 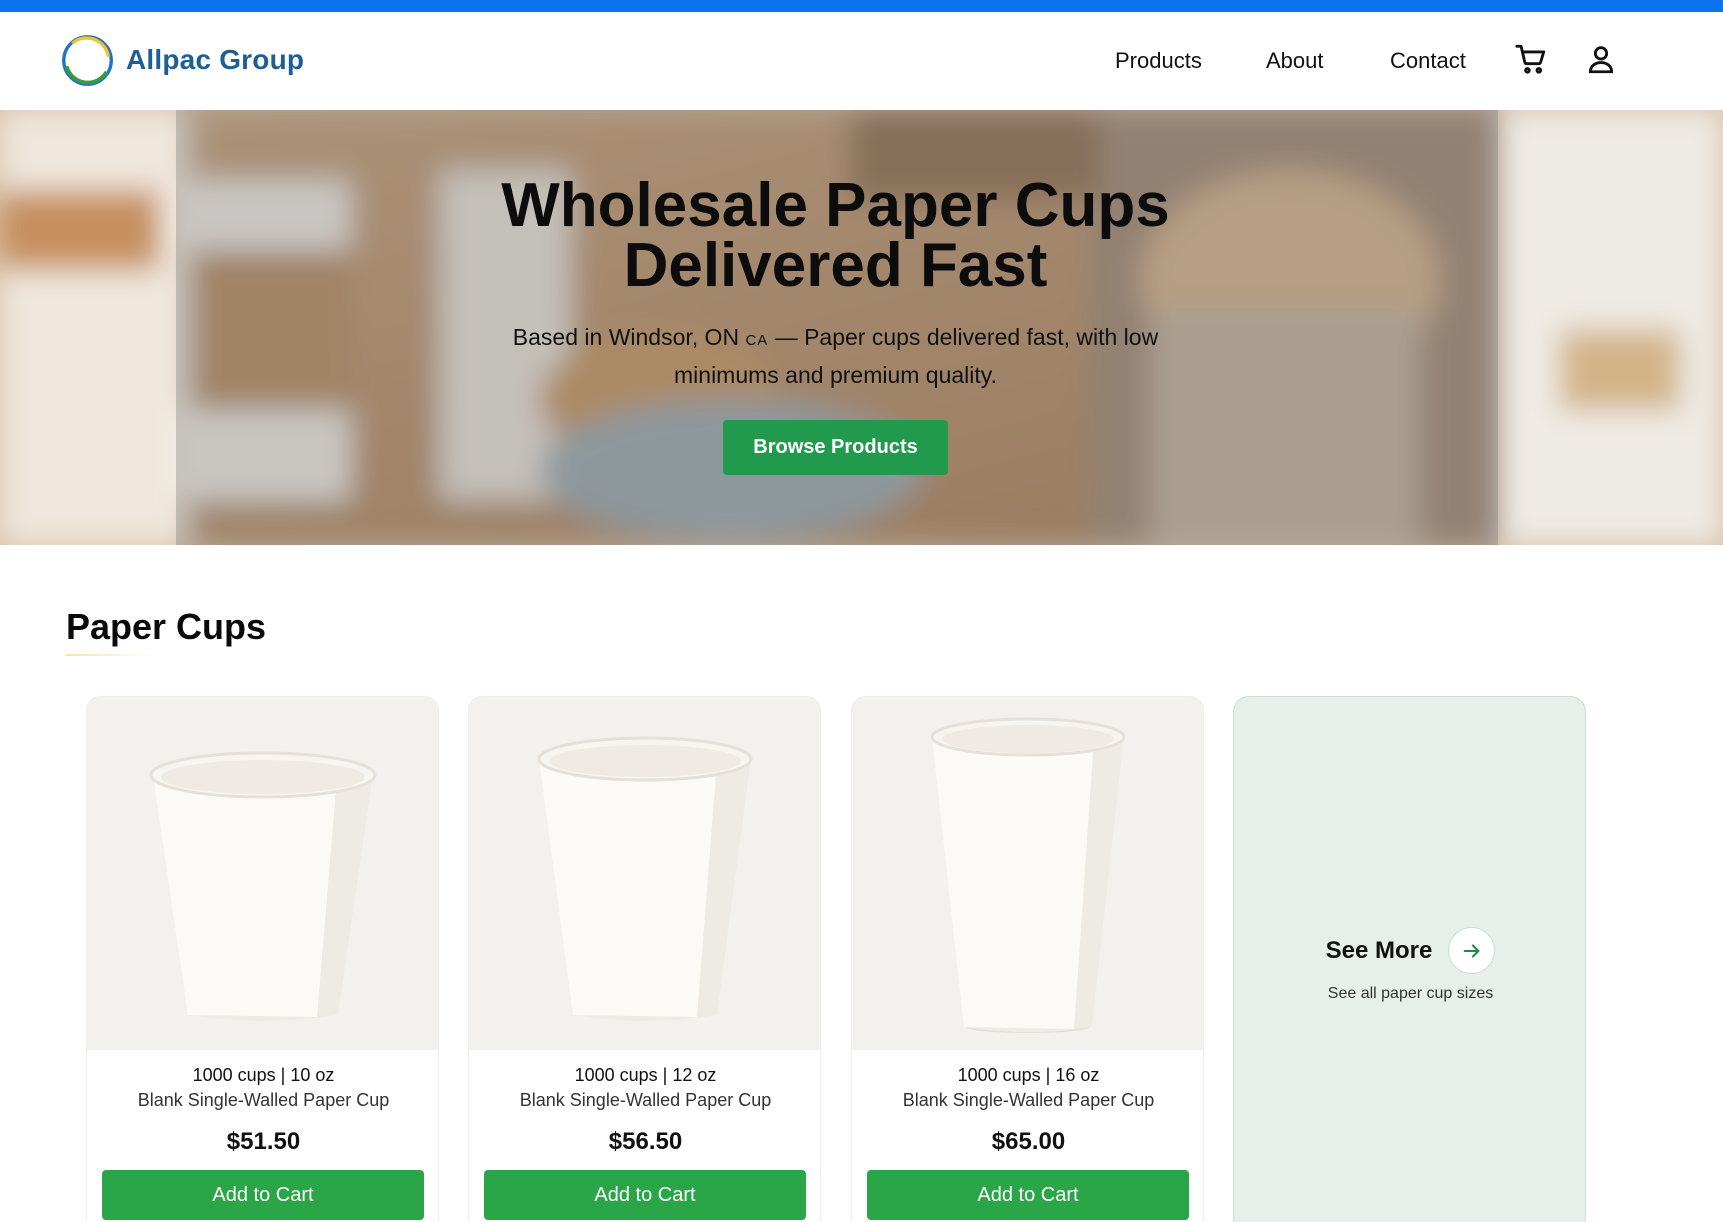 I want to click on hero-title-line1: Wholesale Paper Cups, so click(x=835, y=205).